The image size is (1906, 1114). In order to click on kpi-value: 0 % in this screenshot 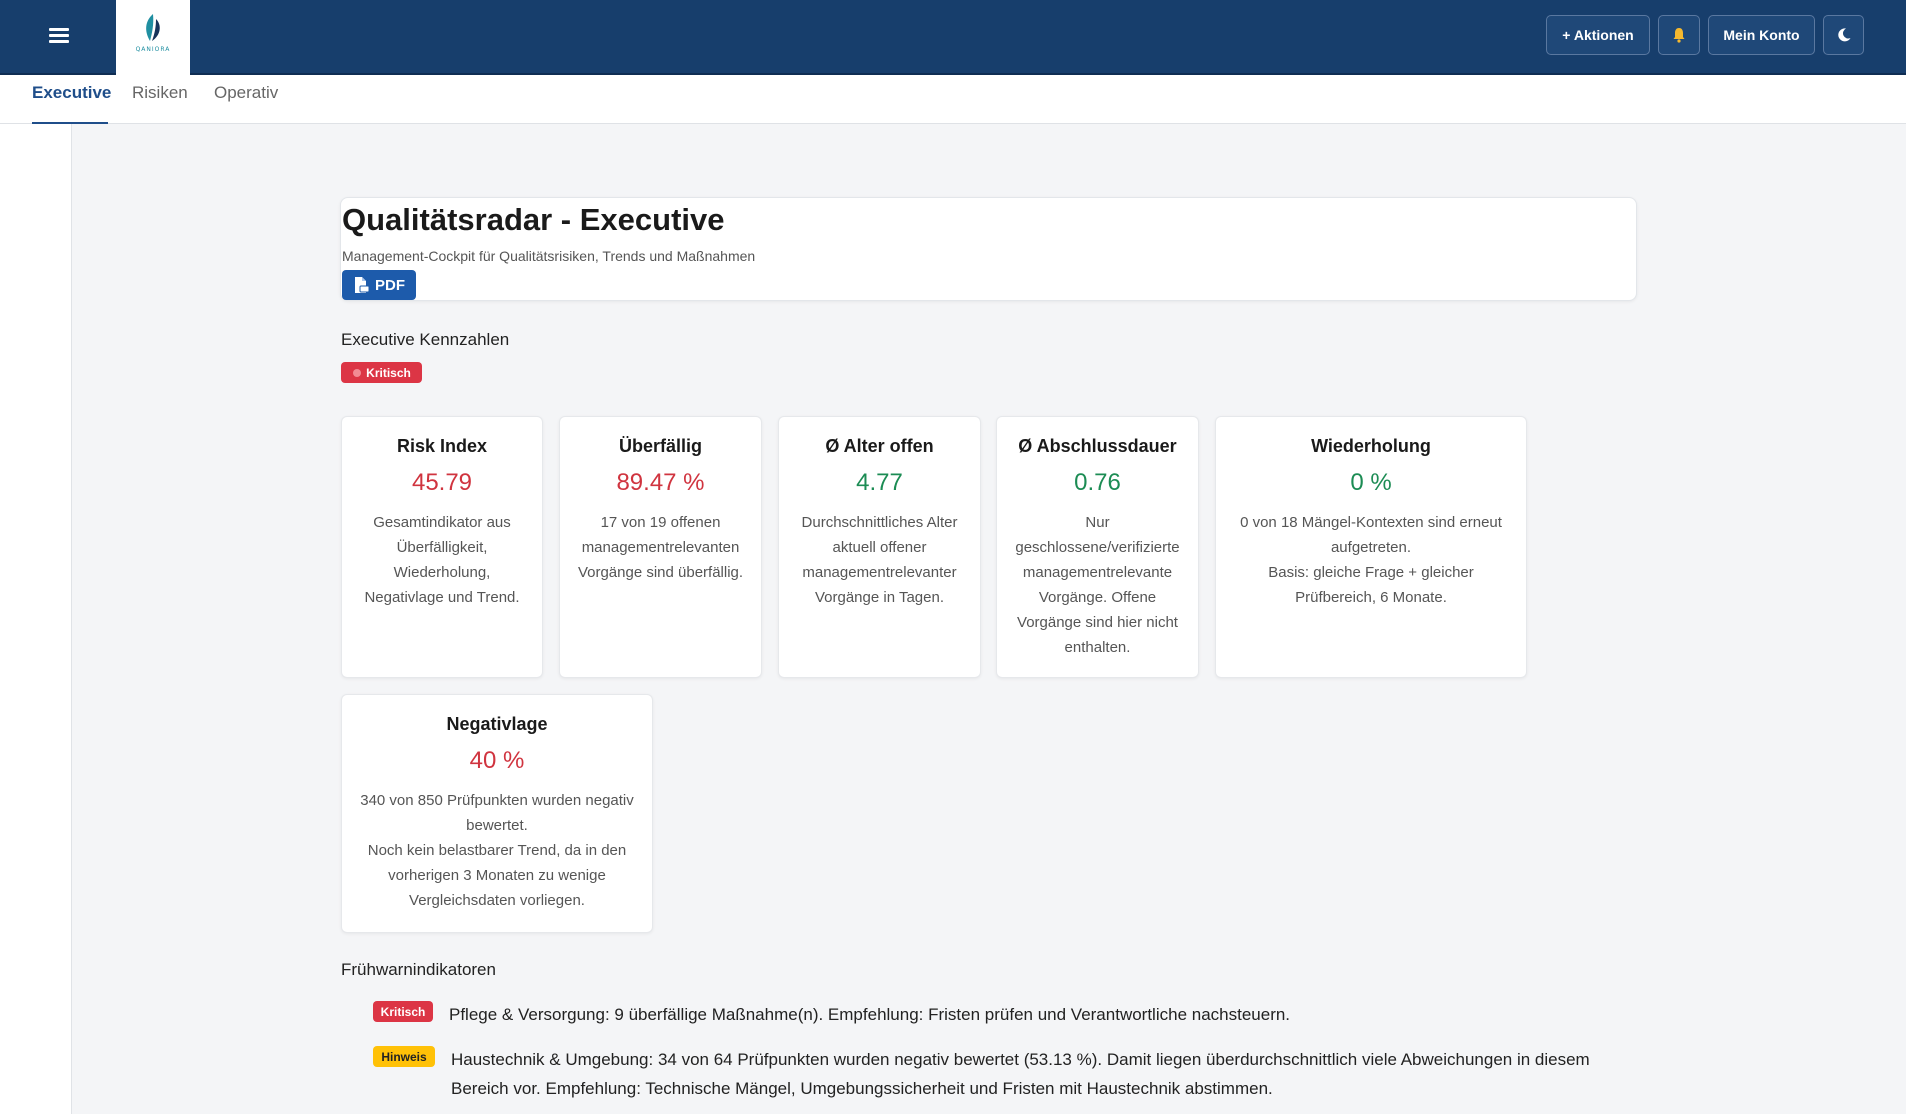, I will do `click(1371, 482)`.